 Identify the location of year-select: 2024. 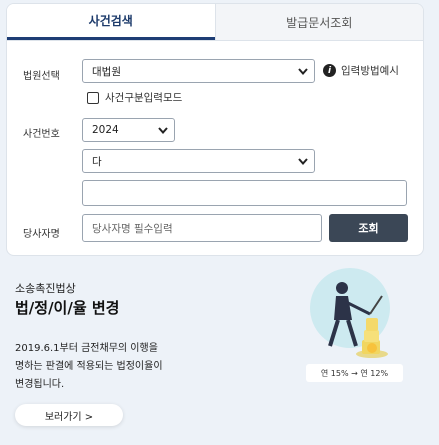
(128, 130).